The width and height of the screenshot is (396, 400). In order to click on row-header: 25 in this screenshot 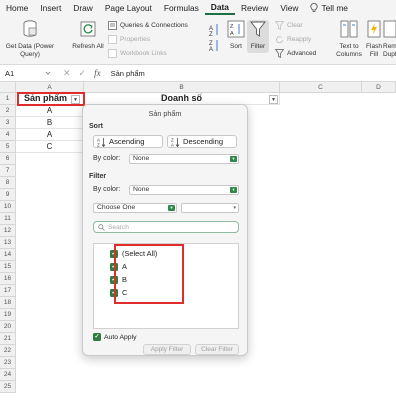, I will do `click(8, 387)`.